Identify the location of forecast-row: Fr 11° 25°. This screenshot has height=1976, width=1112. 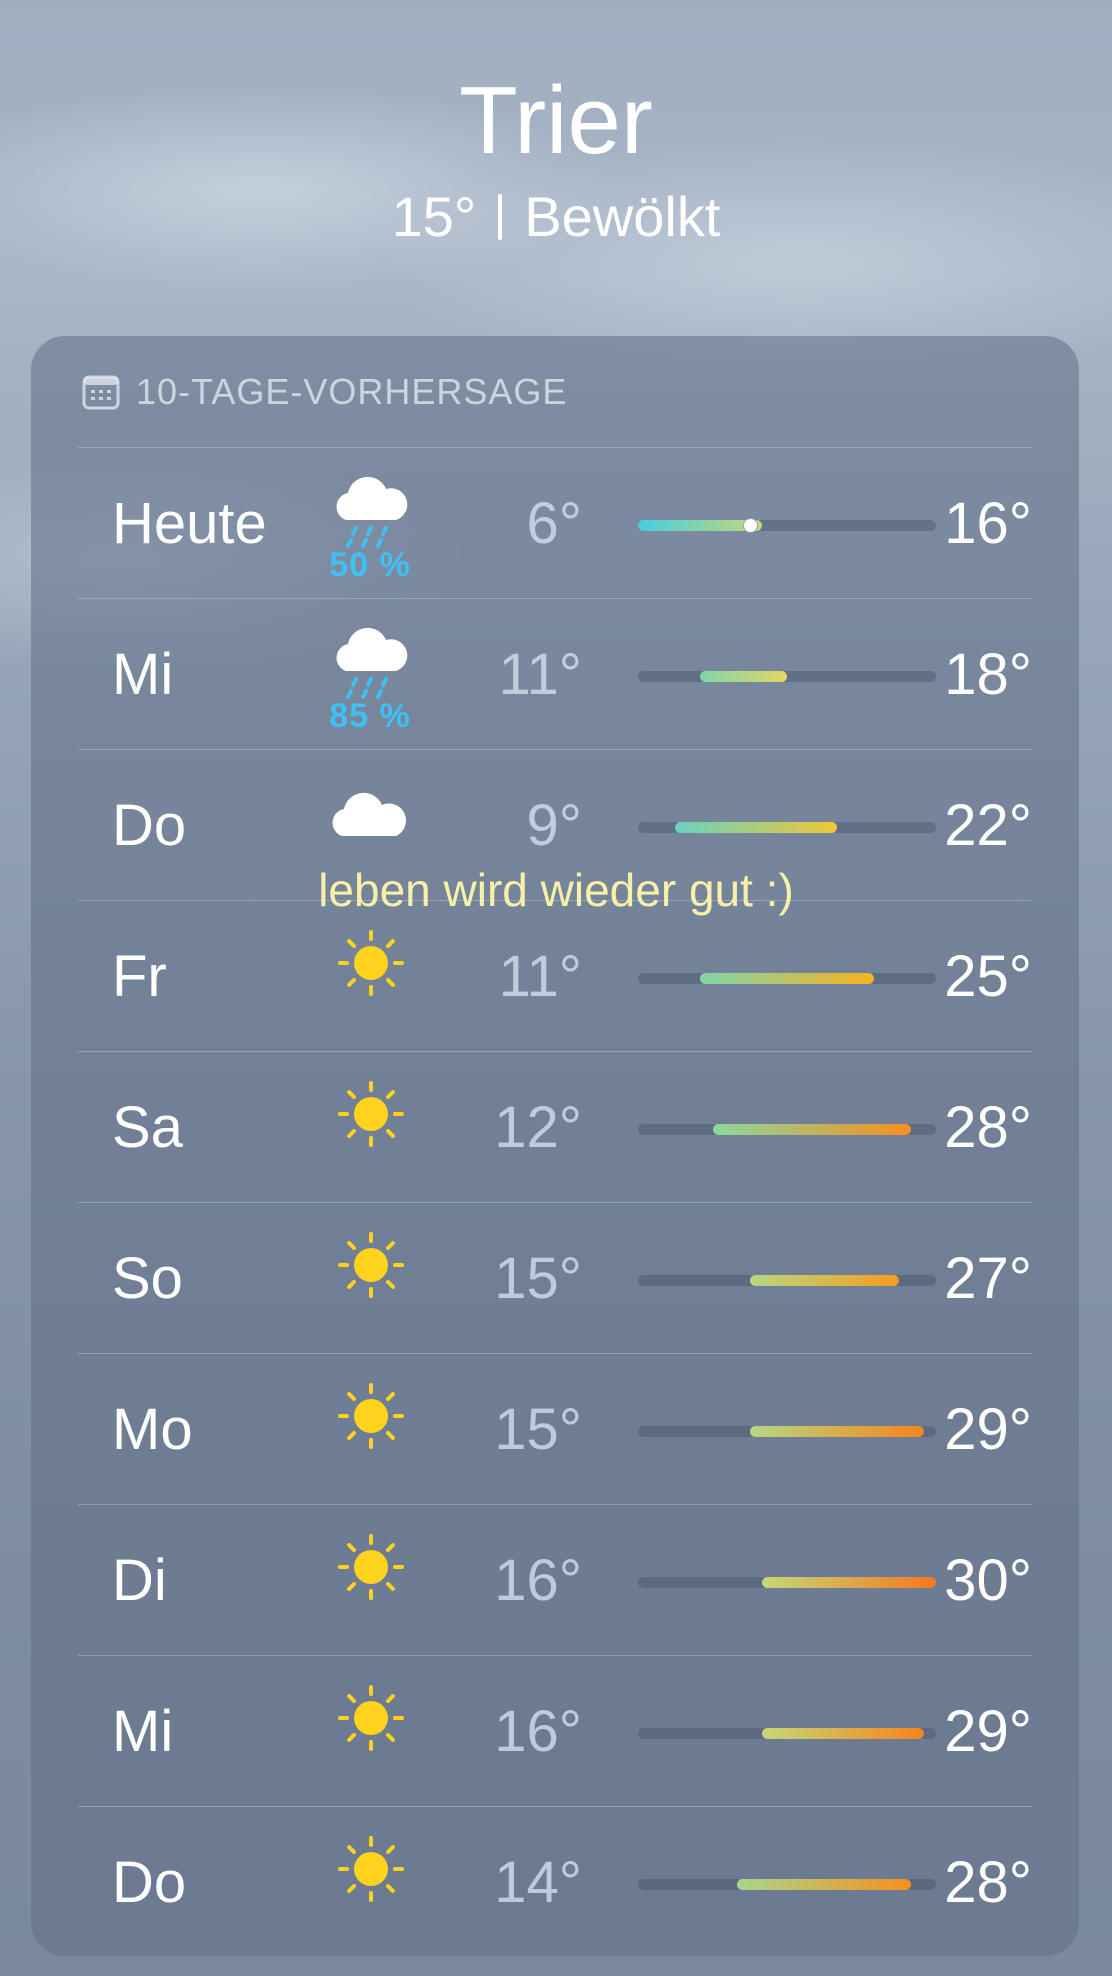
(555, 976).